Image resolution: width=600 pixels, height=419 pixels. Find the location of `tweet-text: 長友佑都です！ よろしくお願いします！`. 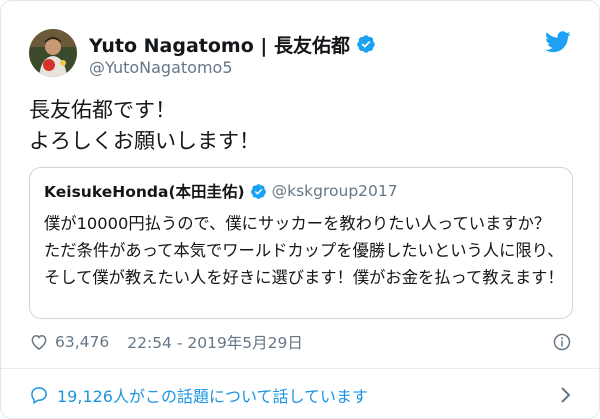

tweet-text: 長友佑都です！ よろしくお願いします！ is located at coordinates (144, 126).